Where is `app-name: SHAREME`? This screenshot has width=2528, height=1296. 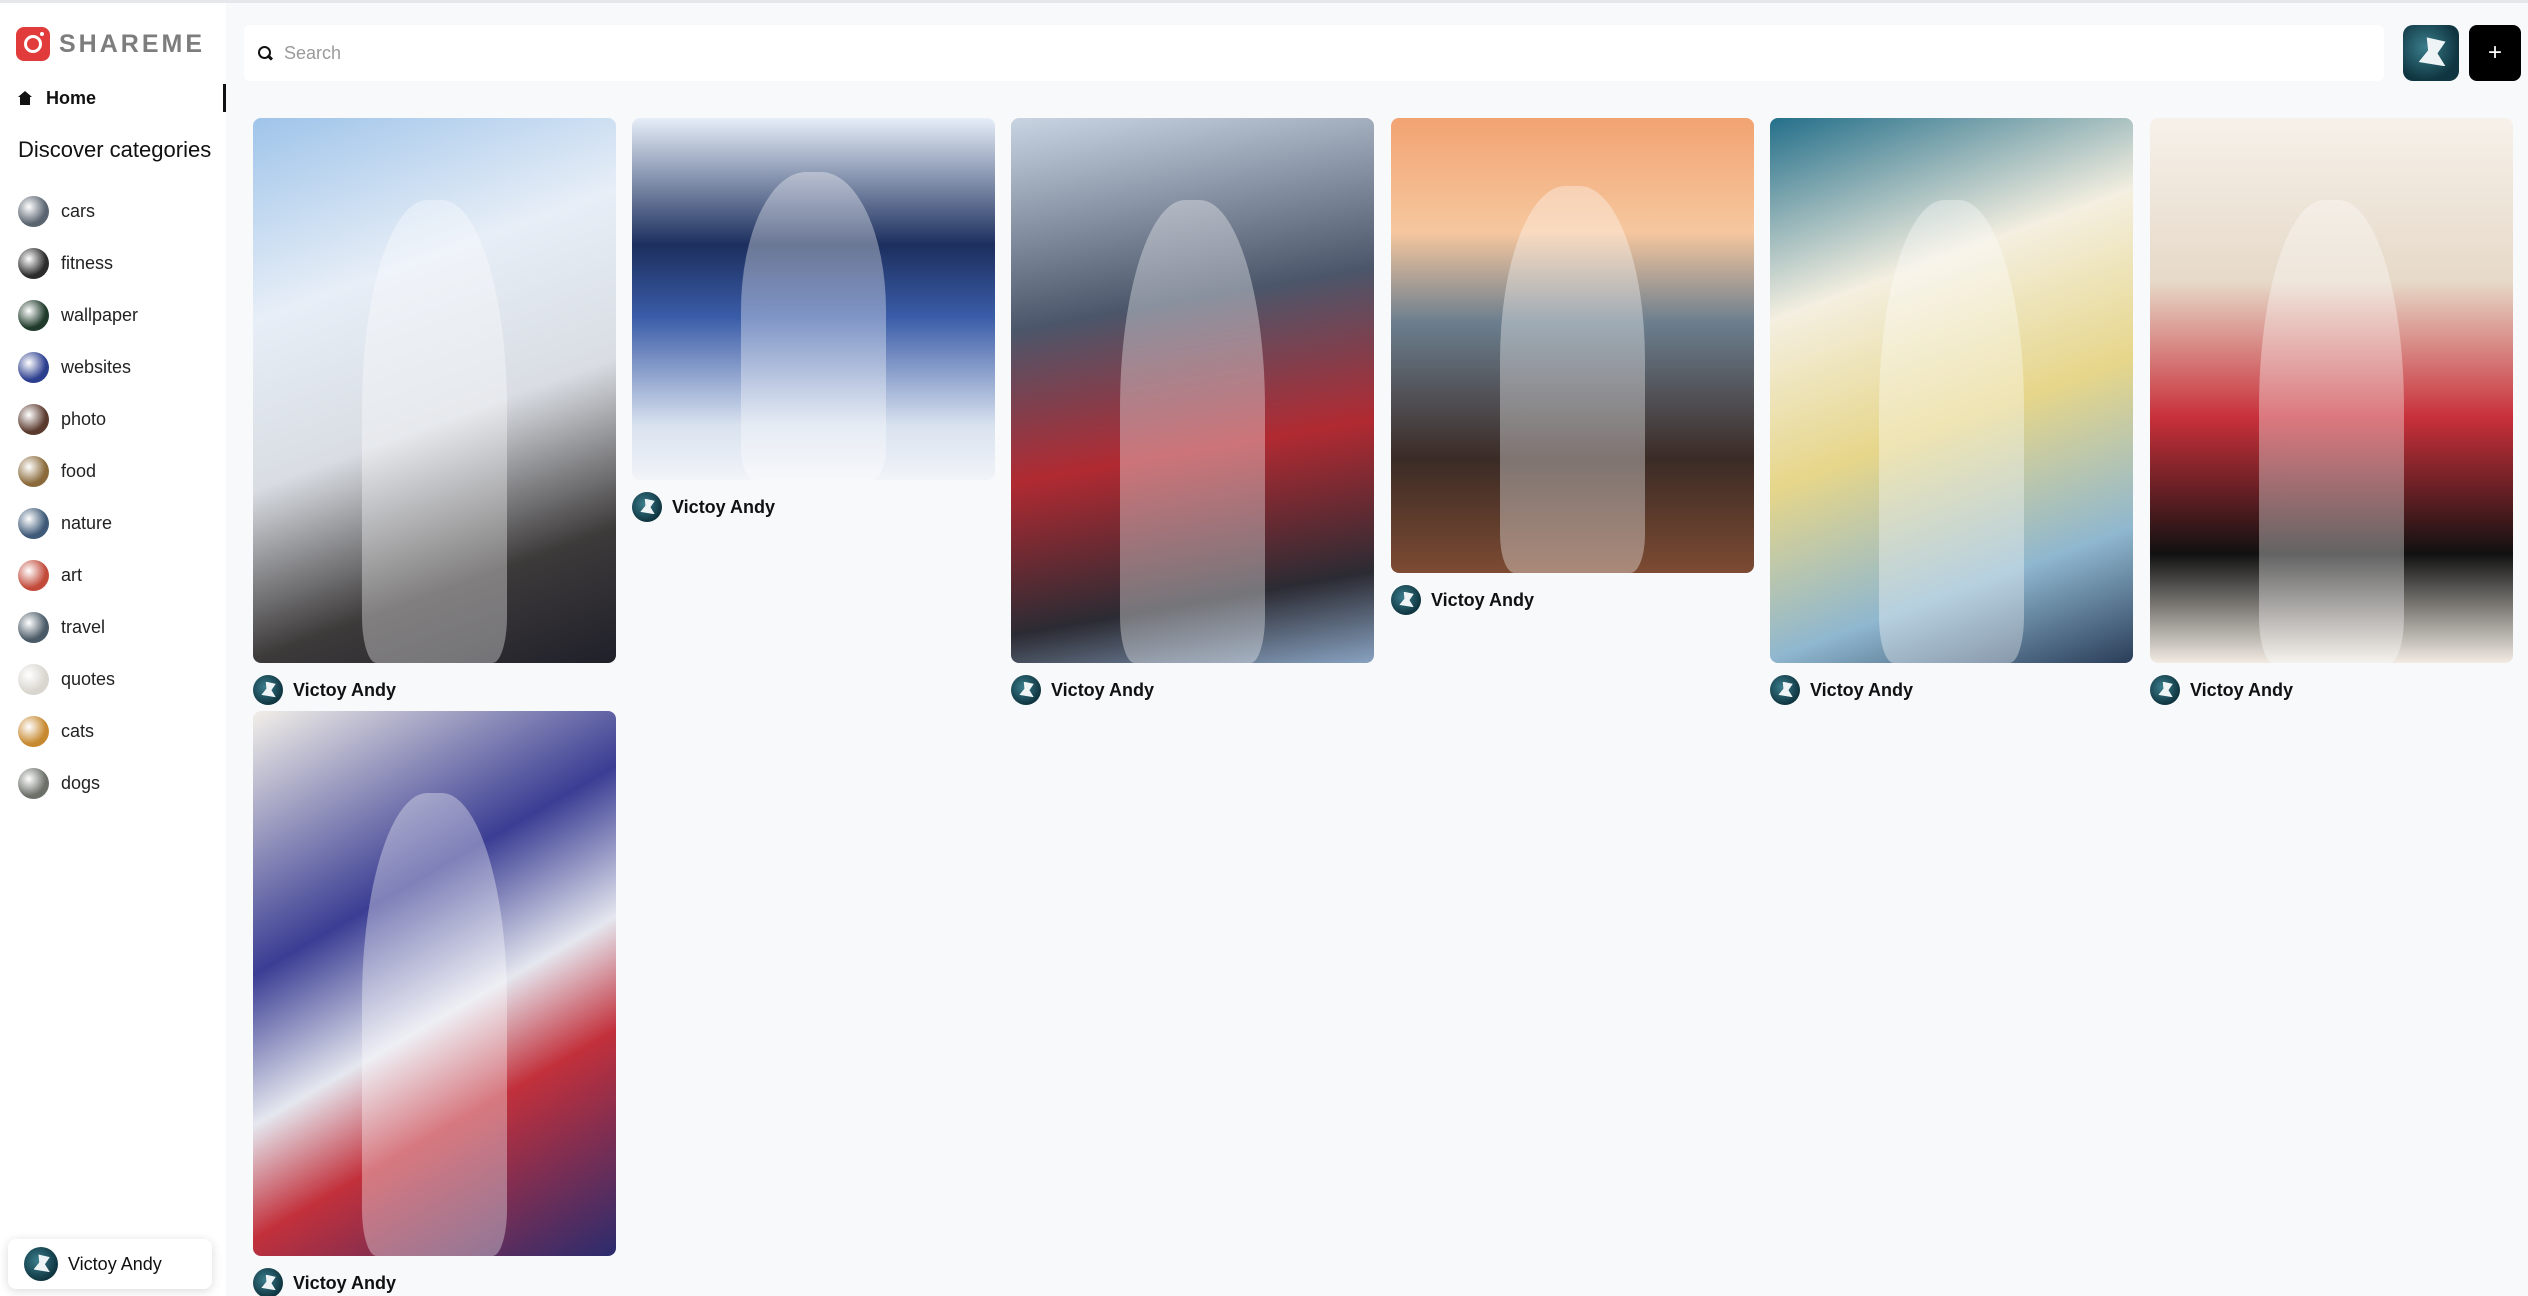
app-name: SHAREME is located at coordinates (132, 43).